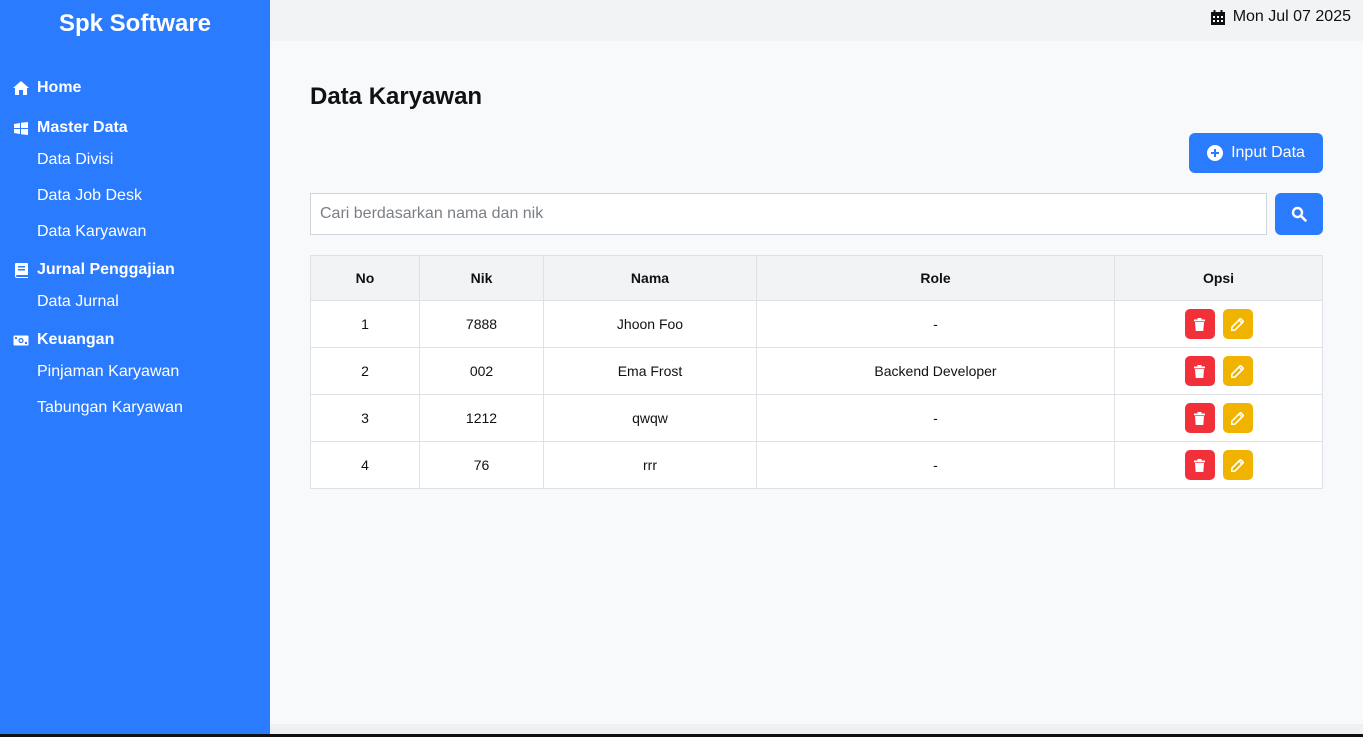 The image size is (1363, 737). I want to click on input-data-button: Input Data, so click(1256, 153).